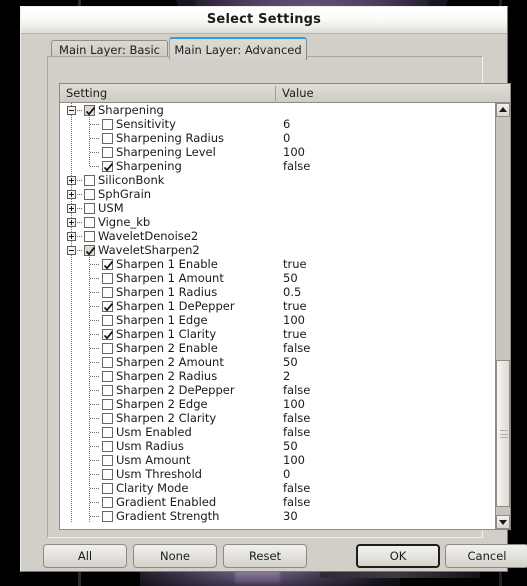  Describe the element at coordinates (486, 556) in the screenshot. I see `cancel-button: Cancel` at that location.